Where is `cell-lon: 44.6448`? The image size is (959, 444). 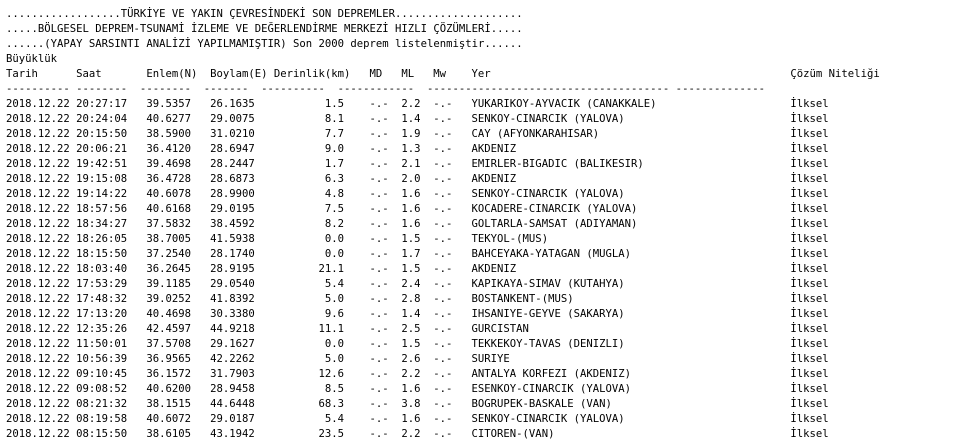
cell-lon: 44.6448 is located at coordinates (232, 404).